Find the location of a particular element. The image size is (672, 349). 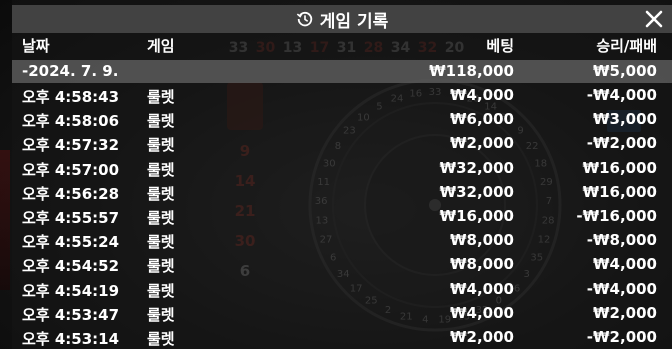

row-time: 오후 4:58:43 is located at coordinates (71, 97).